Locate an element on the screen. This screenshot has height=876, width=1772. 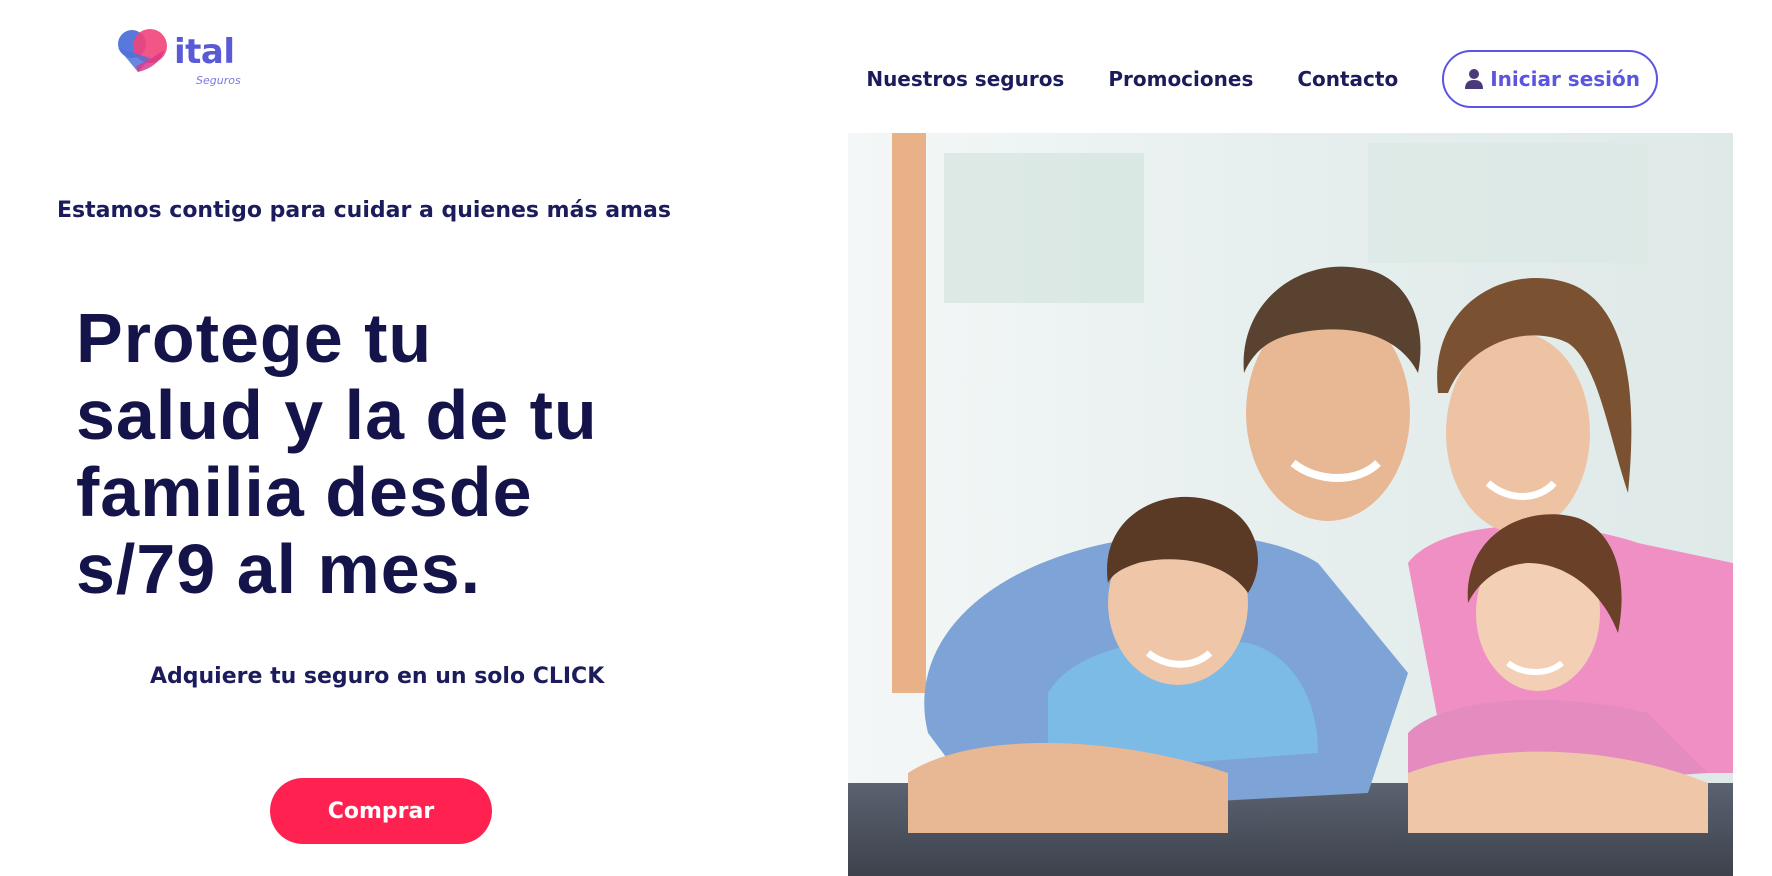
headline-line: Protege tu is located at coordinates (254, 338).